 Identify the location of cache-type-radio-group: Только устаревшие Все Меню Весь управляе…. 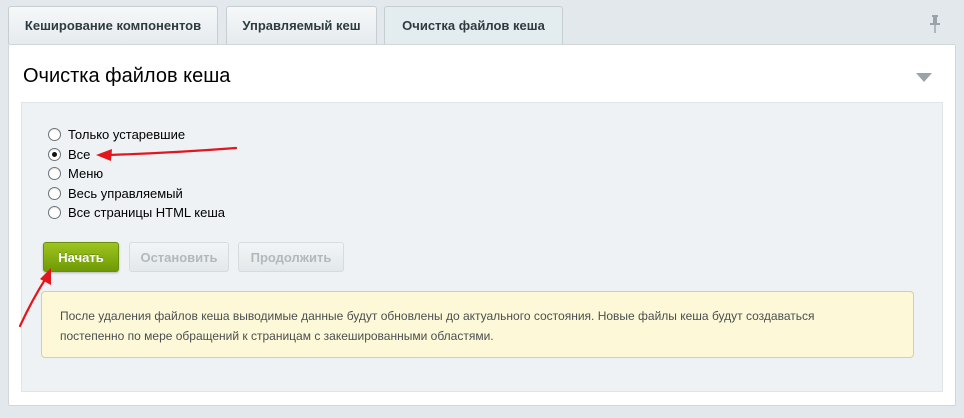
(136, 174).